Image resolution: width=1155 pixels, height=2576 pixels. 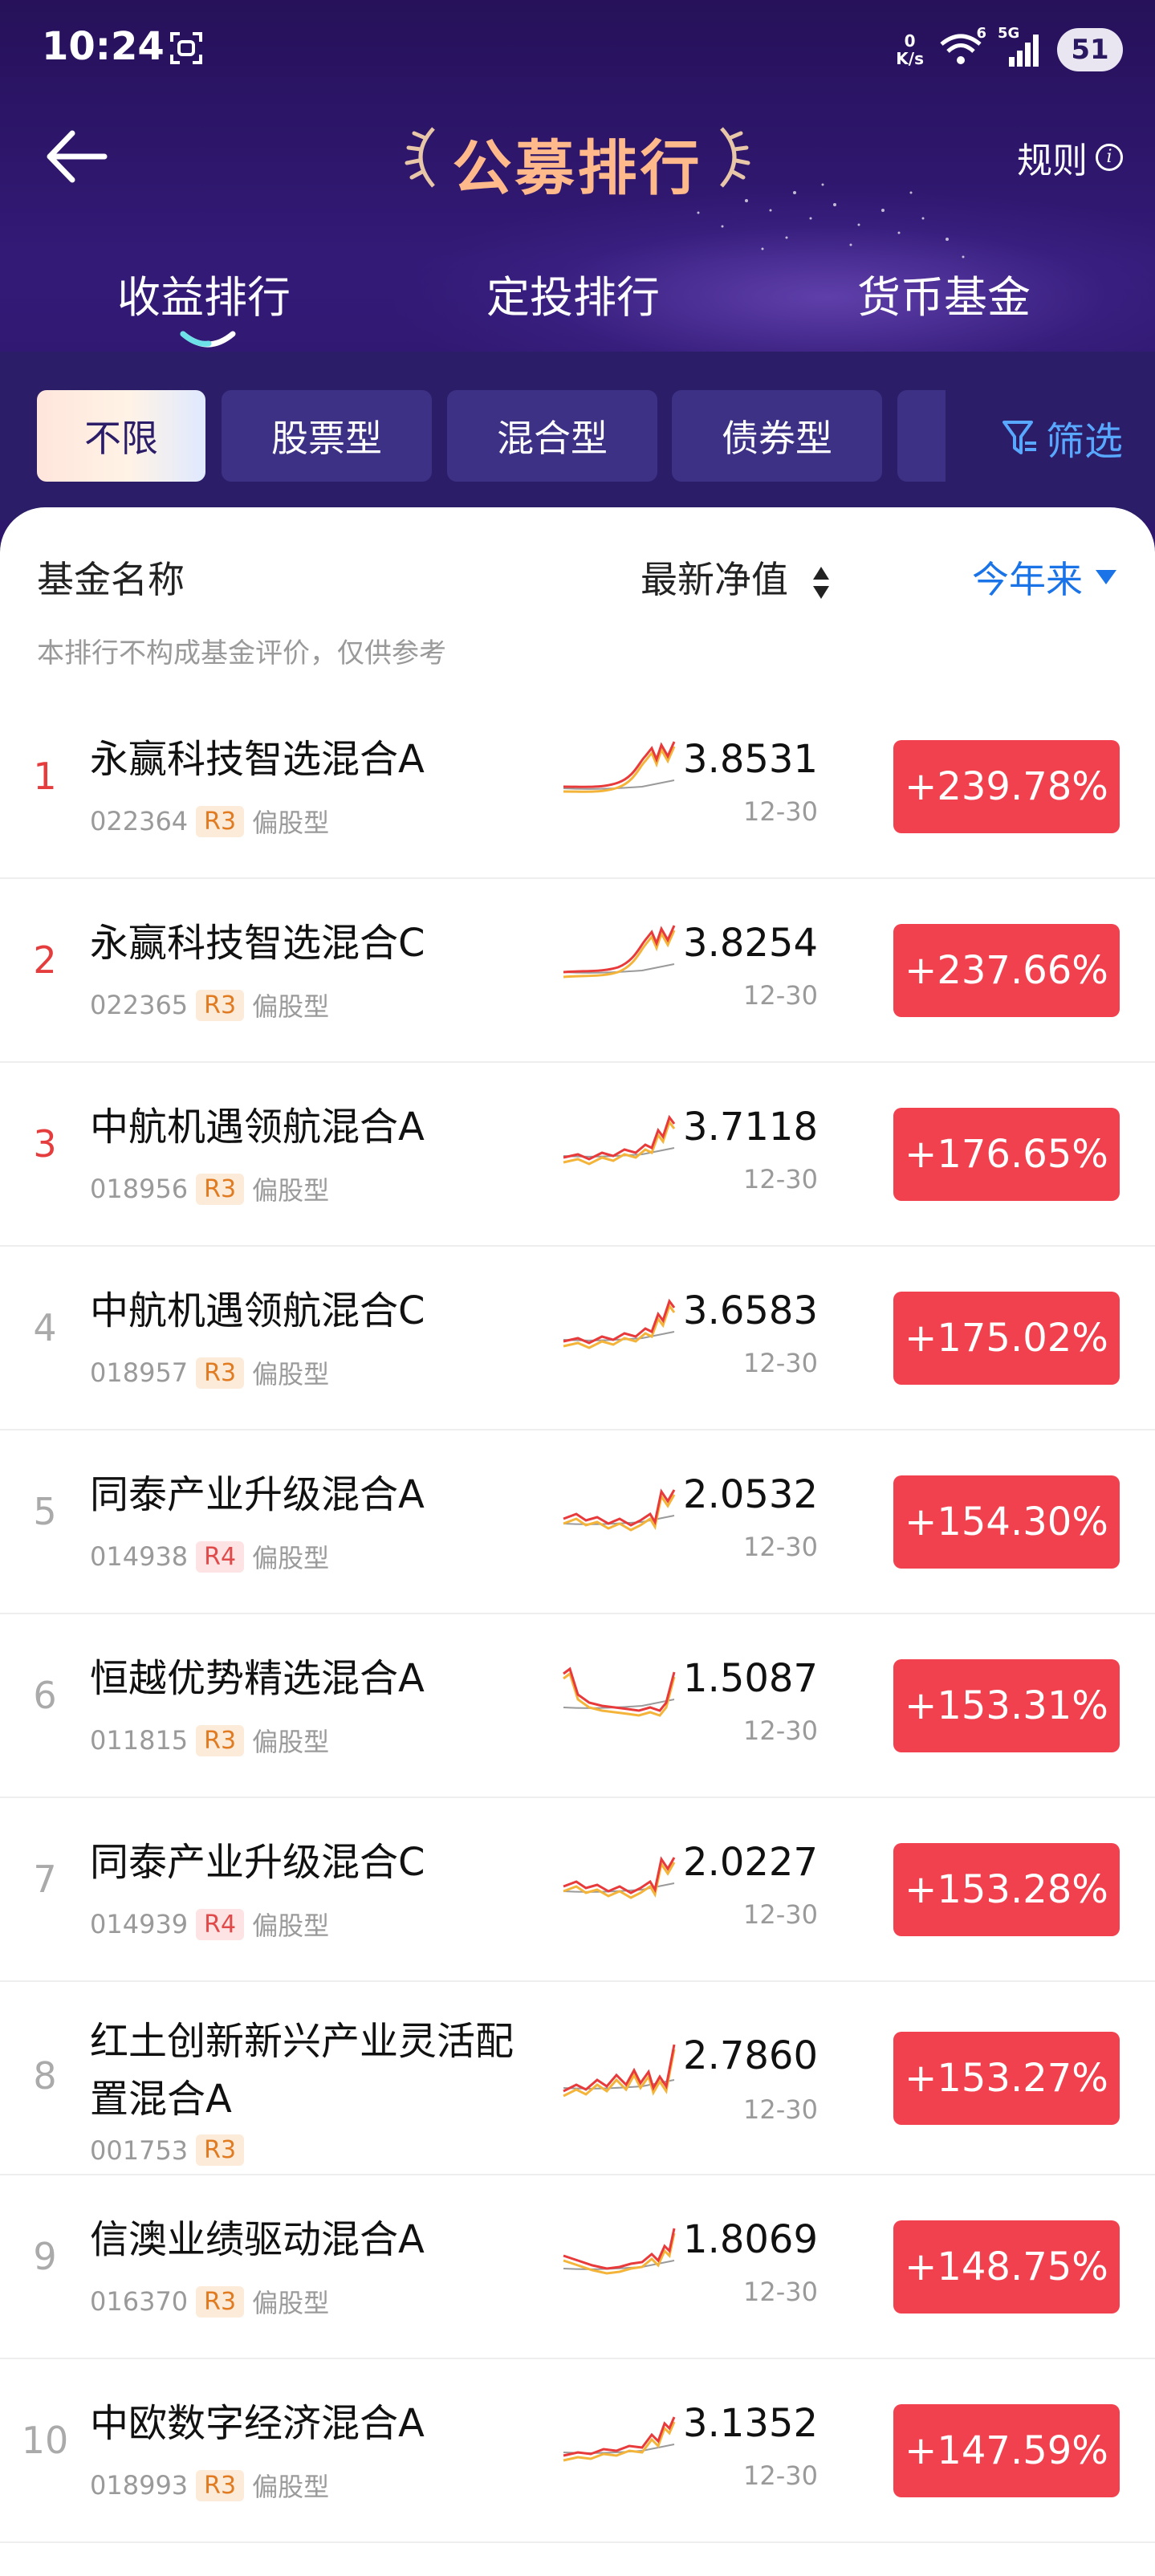 I want to click on rules-link: 规则 i, so click(x=1070, y=157).